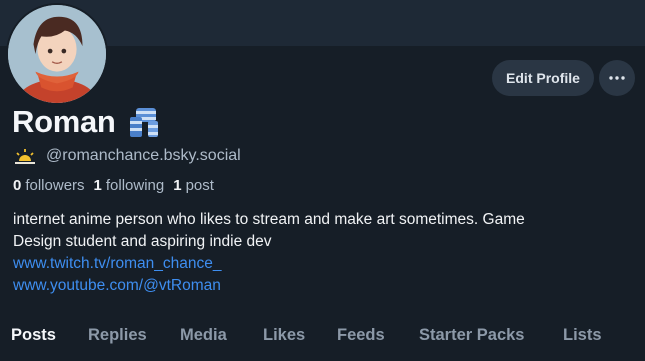  I want to click on followers-count: 0, so click(17, 185).